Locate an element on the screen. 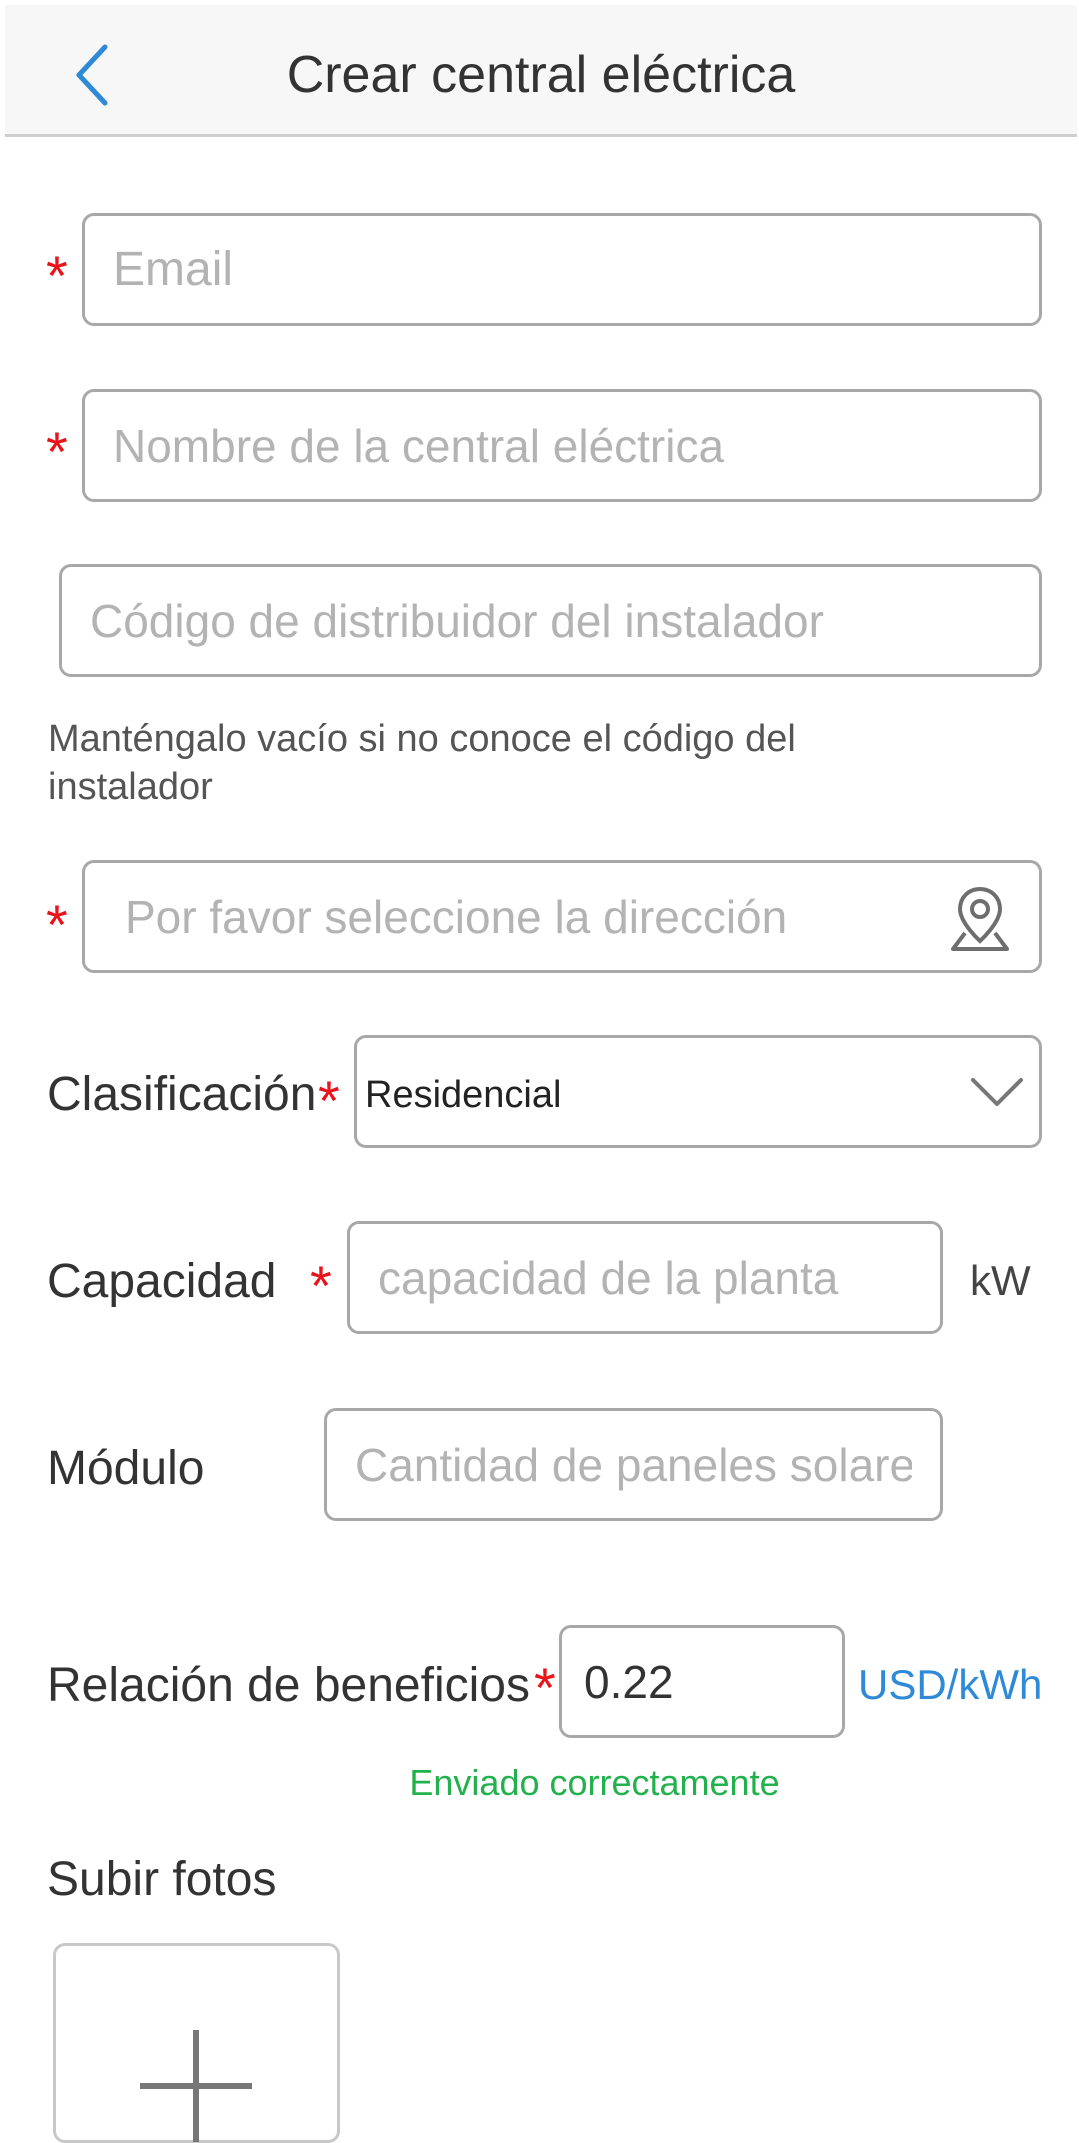  capacity-label: Capacidad is located at coordinates (162, 1281).